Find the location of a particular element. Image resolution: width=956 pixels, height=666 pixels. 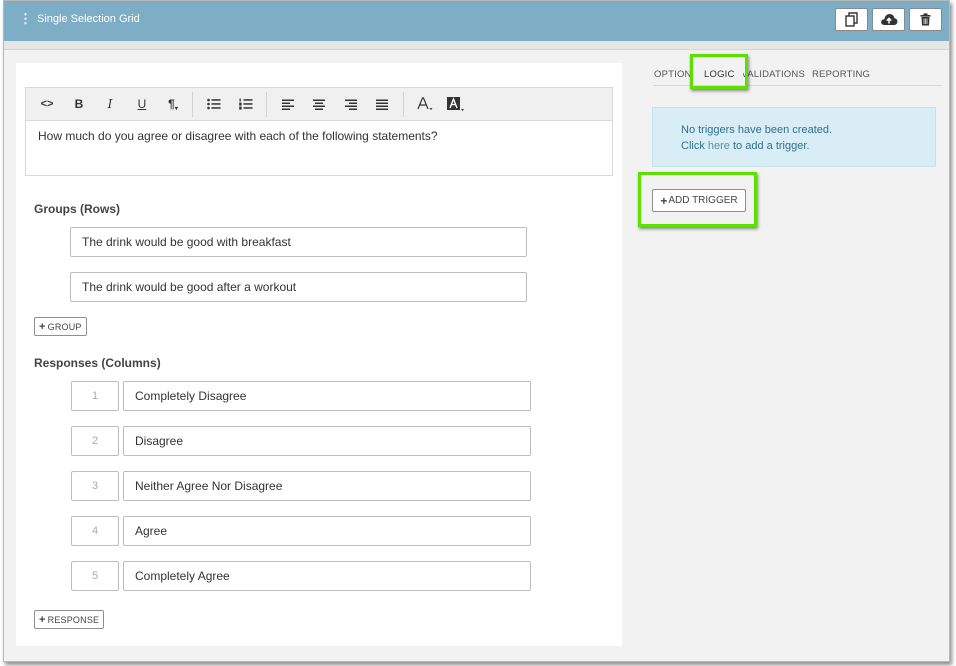

tab-options: OPTIONS is located at coordinates (672, 74).